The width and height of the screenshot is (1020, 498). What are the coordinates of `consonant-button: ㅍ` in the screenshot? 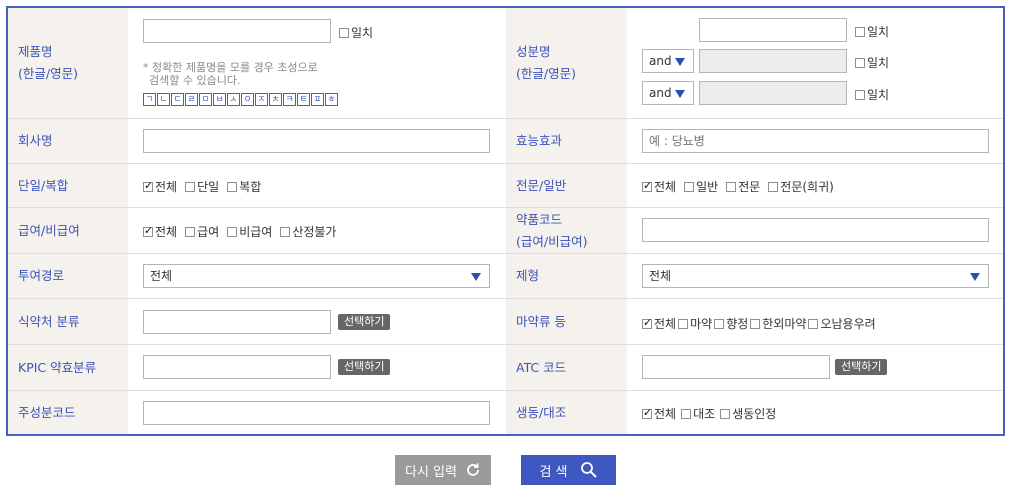 It's located at (317, 99).